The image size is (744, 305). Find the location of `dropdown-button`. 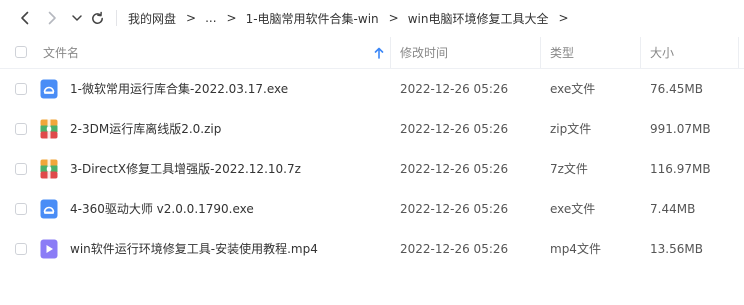

dropdown-button is located at coordinates (77, 18).